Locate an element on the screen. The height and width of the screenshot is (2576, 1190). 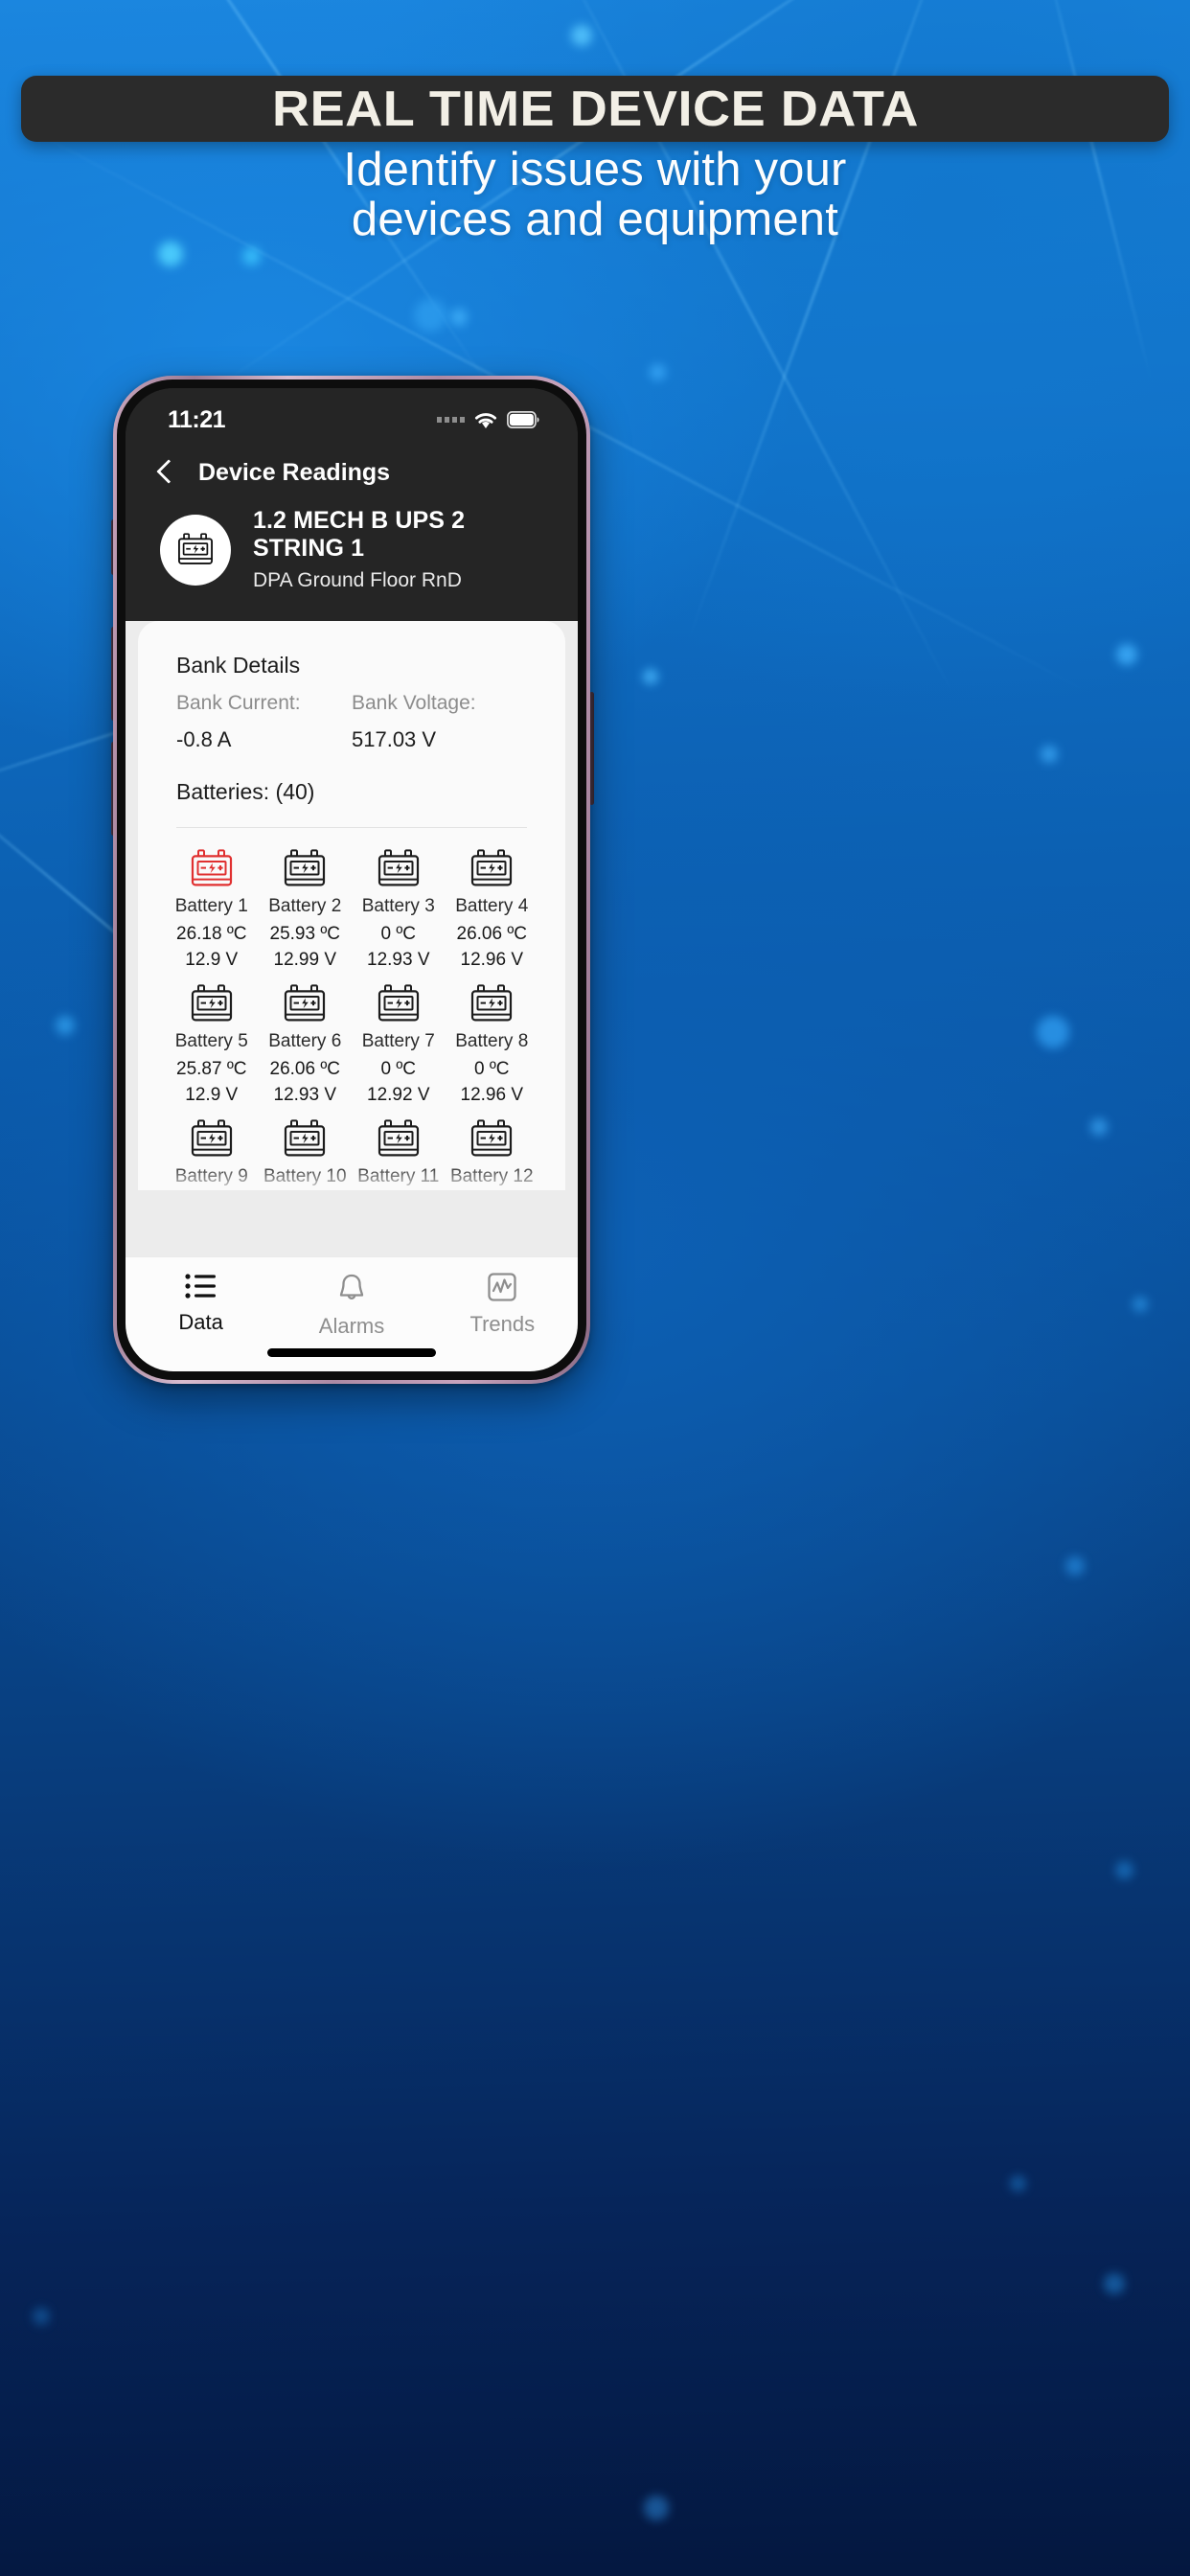
bank-details-title: Bank Details is located at coordinates (238, 665).